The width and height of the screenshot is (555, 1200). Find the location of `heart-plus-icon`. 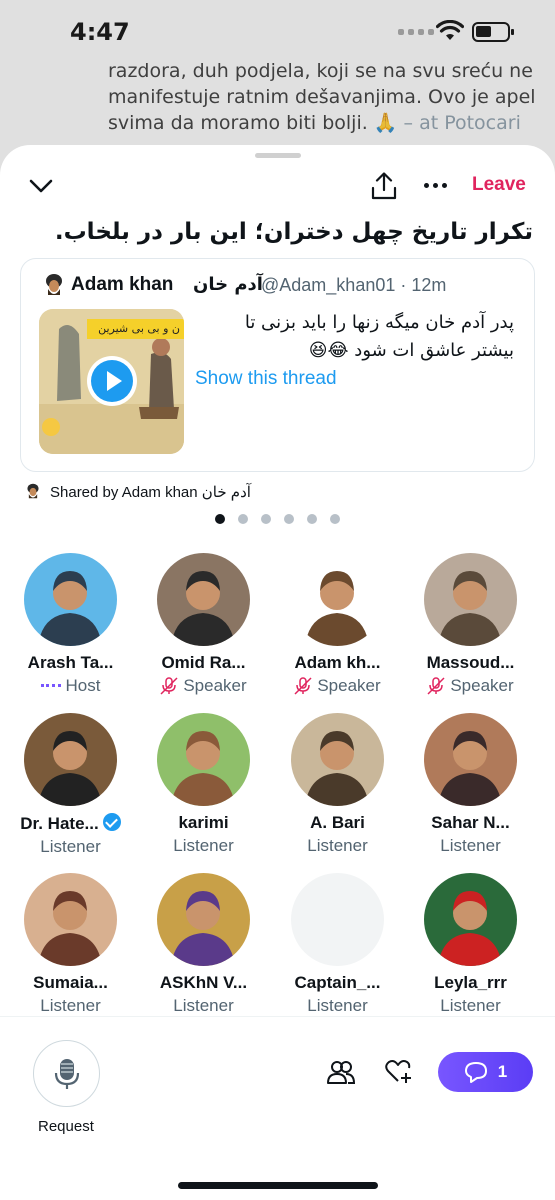

heart-plus-icon is located at coordinates (399, 1071).